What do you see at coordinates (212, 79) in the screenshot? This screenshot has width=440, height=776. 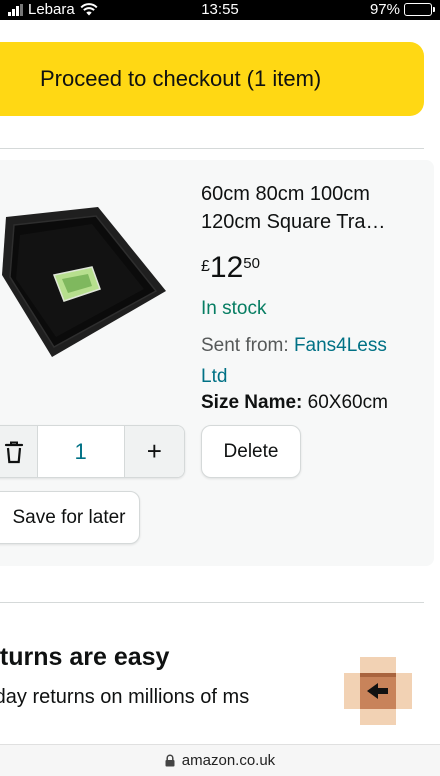 I see `proceed-to-checkout-button: Proceed to checkout (1 item)` at bounding box center [212, 79].